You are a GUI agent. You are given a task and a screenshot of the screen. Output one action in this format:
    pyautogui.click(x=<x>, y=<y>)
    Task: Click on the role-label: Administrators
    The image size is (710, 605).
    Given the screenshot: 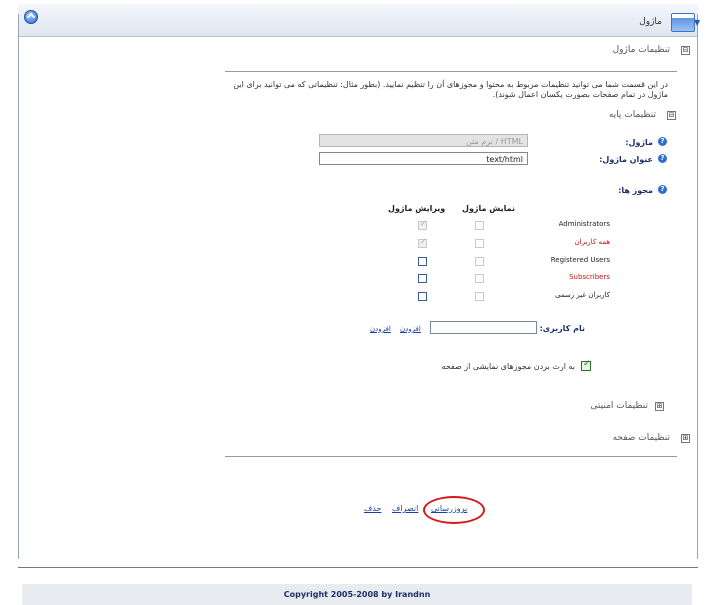 What is the action you would take?
    pyautogui.click(x=584, y=224)
    